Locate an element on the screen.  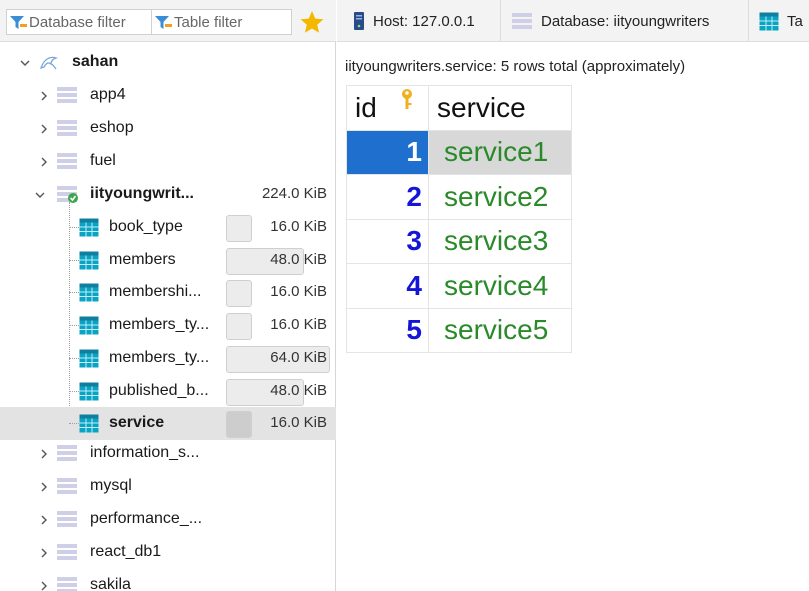
database-name: fuel is located at coordinates (103, 160).